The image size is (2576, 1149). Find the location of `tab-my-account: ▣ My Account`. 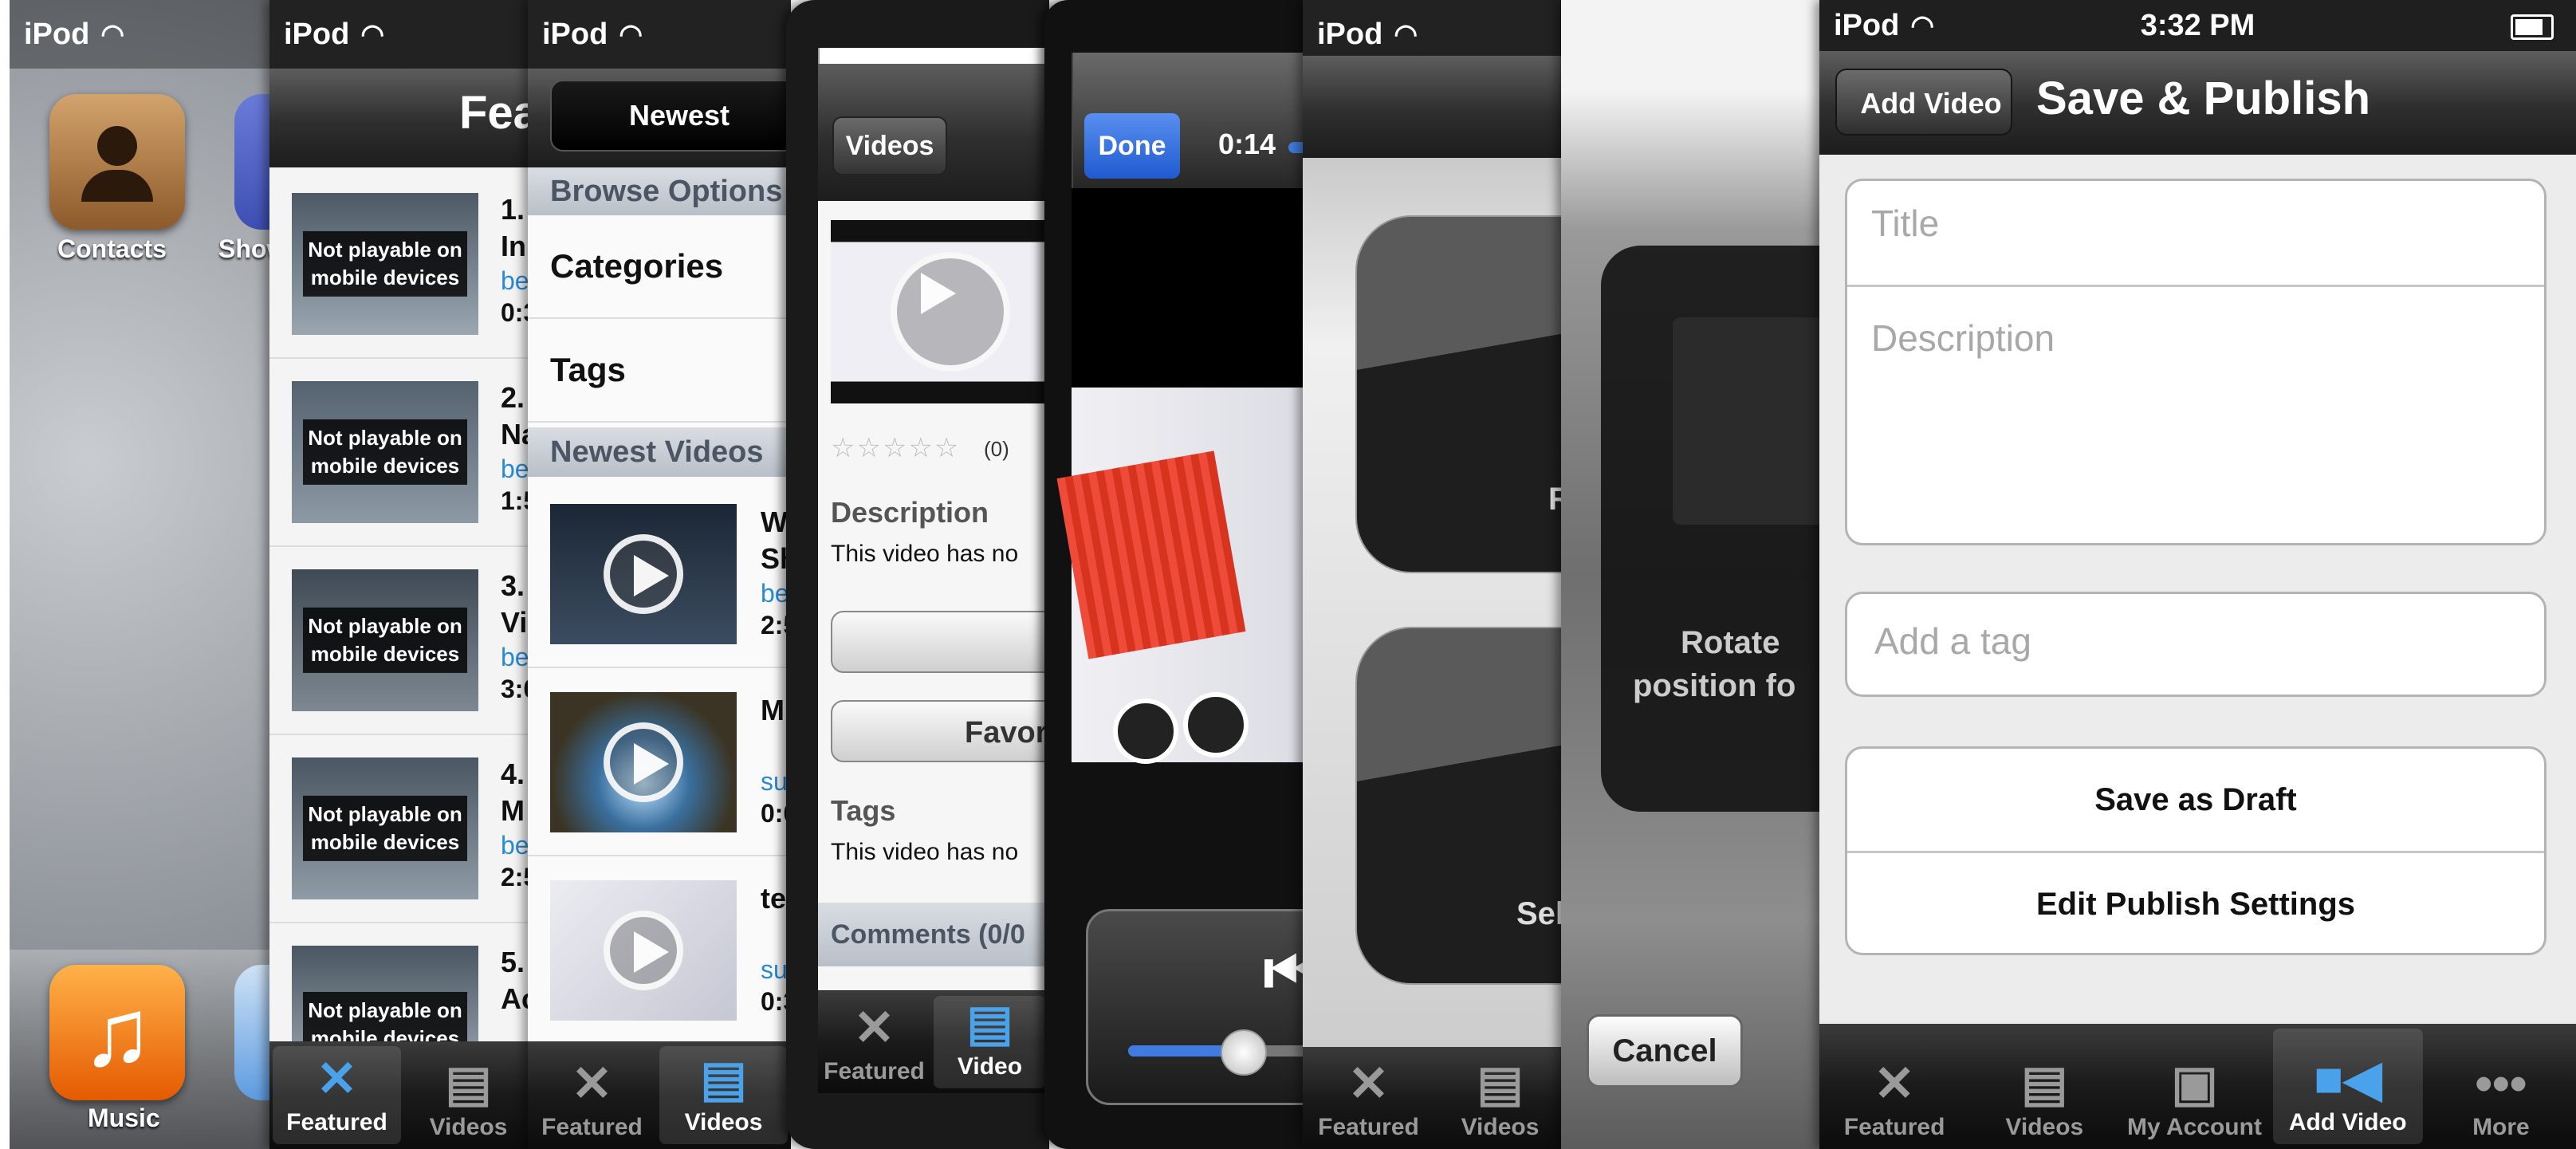

tab-my-account: ▣ My Account is located at coordinates (2194, 1087).